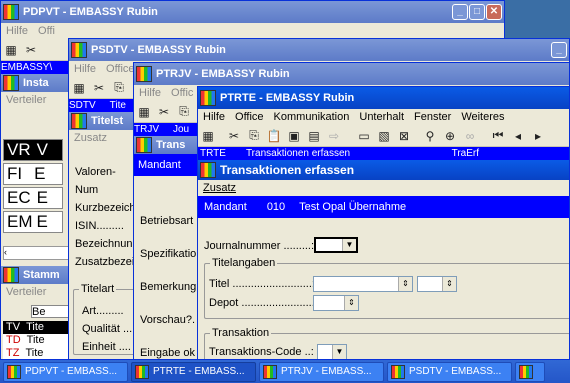  I want to click on list-item: FI E, so click(33, 174).